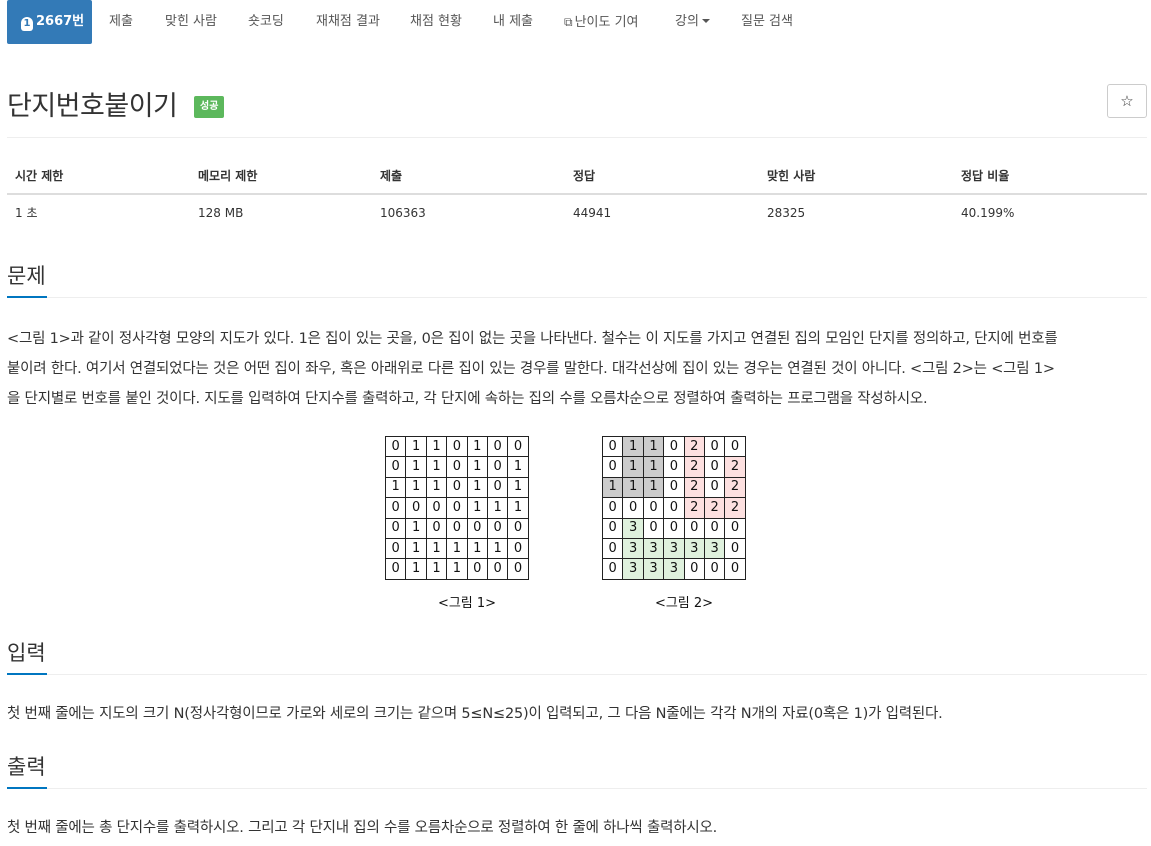 This screenshot has height=846, width=1151. I want to click on grid-row: 1110101, so click(456, 487).